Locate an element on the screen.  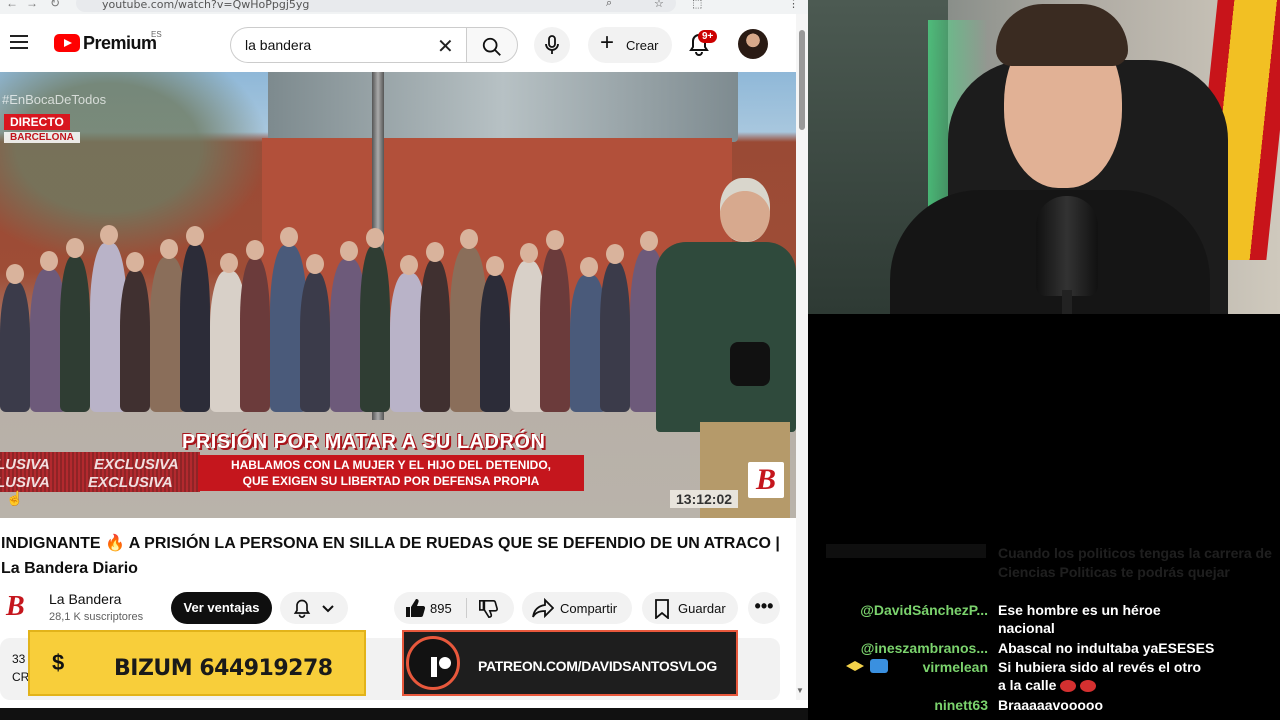
subscriber-badge-icon is located at coordinates (879, 666).